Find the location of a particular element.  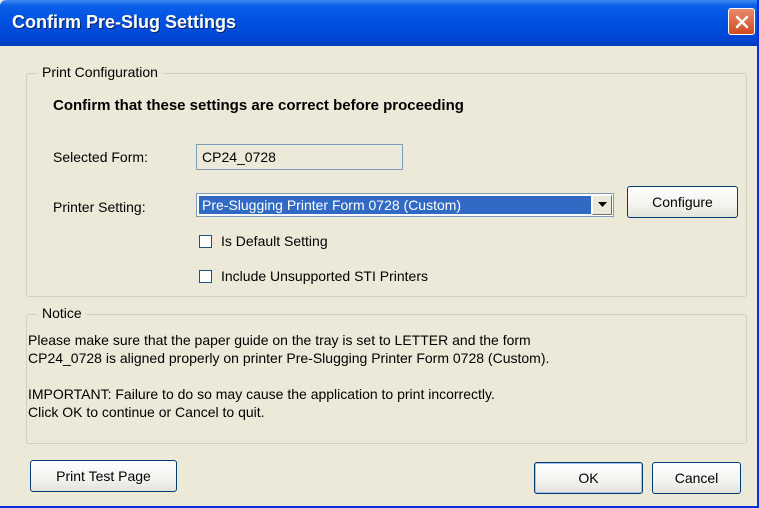

notice-legend: Notice is located at coordinates (62, 313).